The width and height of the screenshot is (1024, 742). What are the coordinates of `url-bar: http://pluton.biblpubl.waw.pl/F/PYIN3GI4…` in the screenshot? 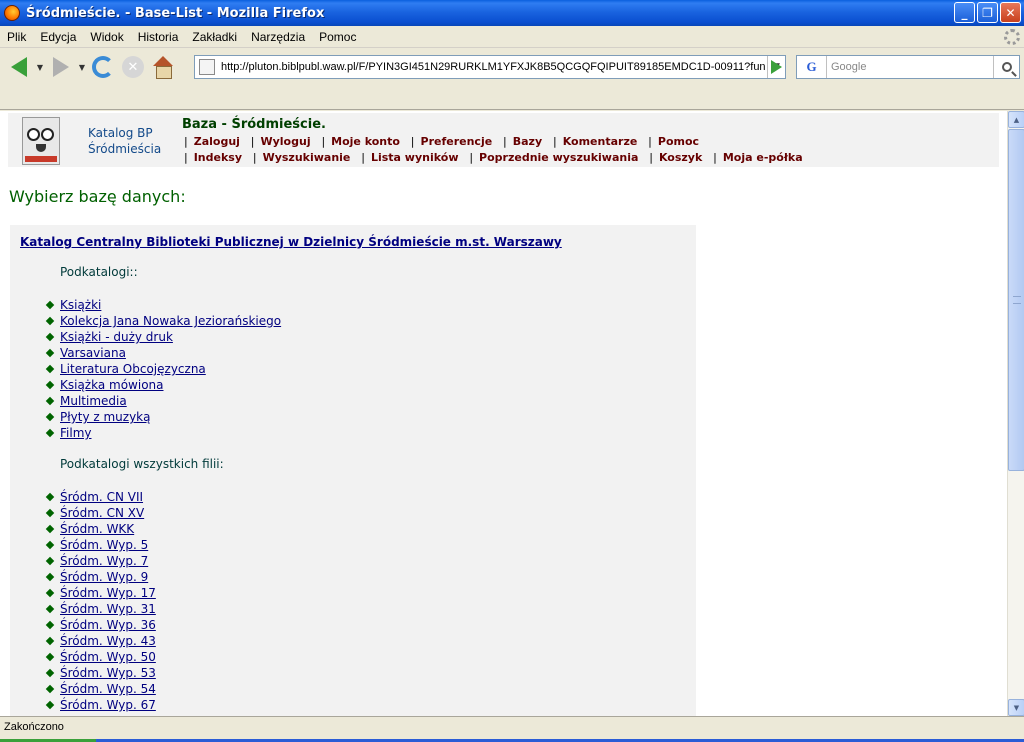 It's located at (490, 67).